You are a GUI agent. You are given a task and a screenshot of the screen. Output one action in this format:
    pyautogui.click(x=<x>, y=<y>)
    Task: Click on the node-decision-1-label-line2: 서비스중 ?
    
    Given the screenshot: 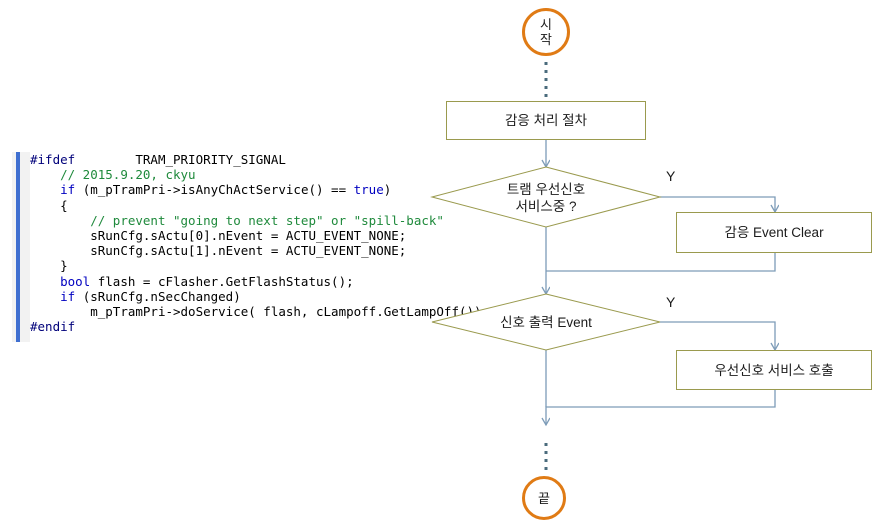 What is the action you would take?
    pyautogui.click(x=546, y=206)
    